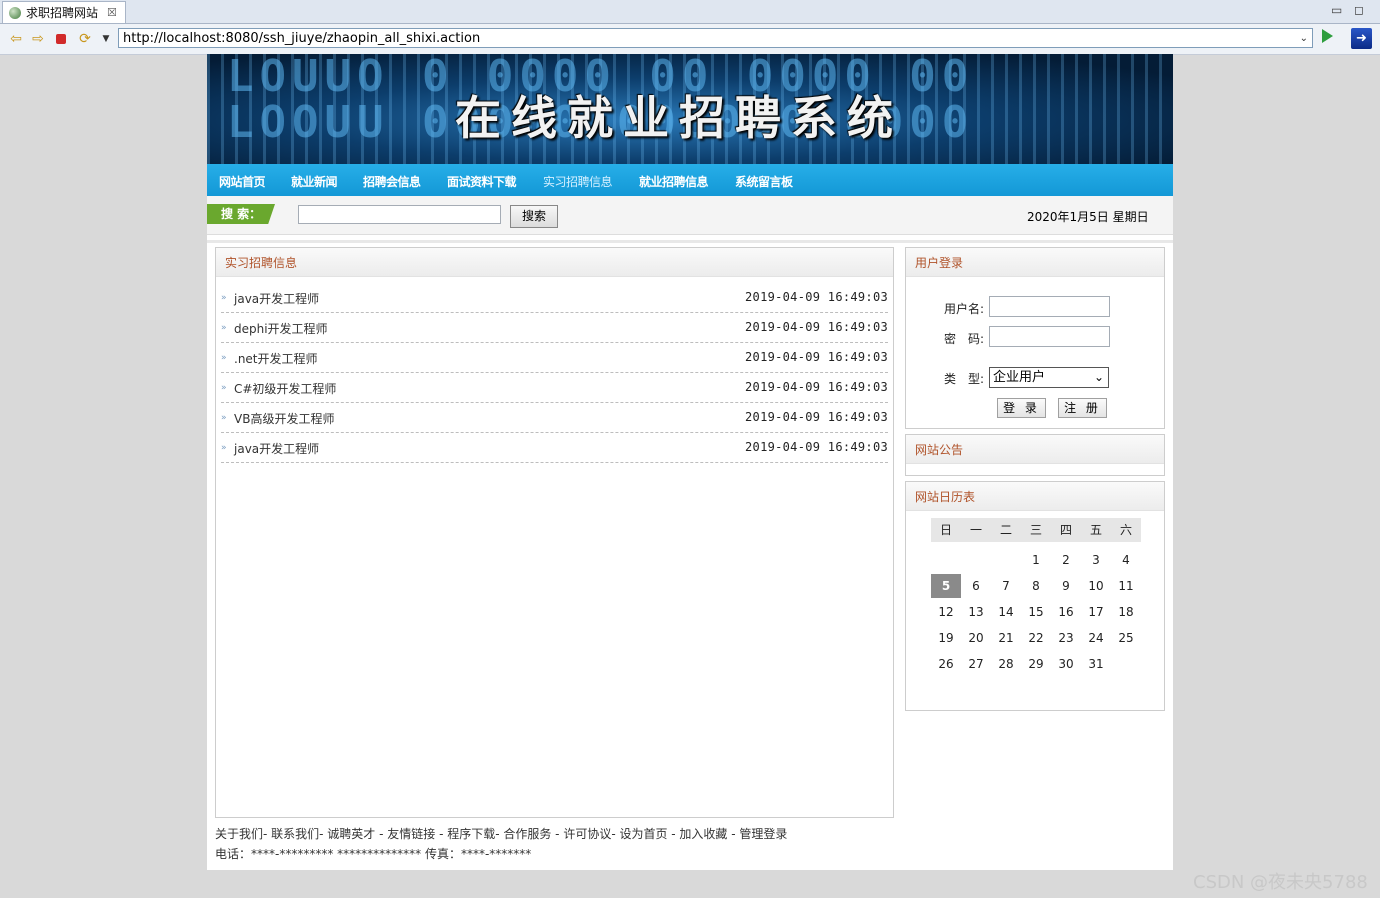  Describe the element at coordinates (276, 358) in the screenshot. I see `job-title-link: .net开发工程师` at that location.